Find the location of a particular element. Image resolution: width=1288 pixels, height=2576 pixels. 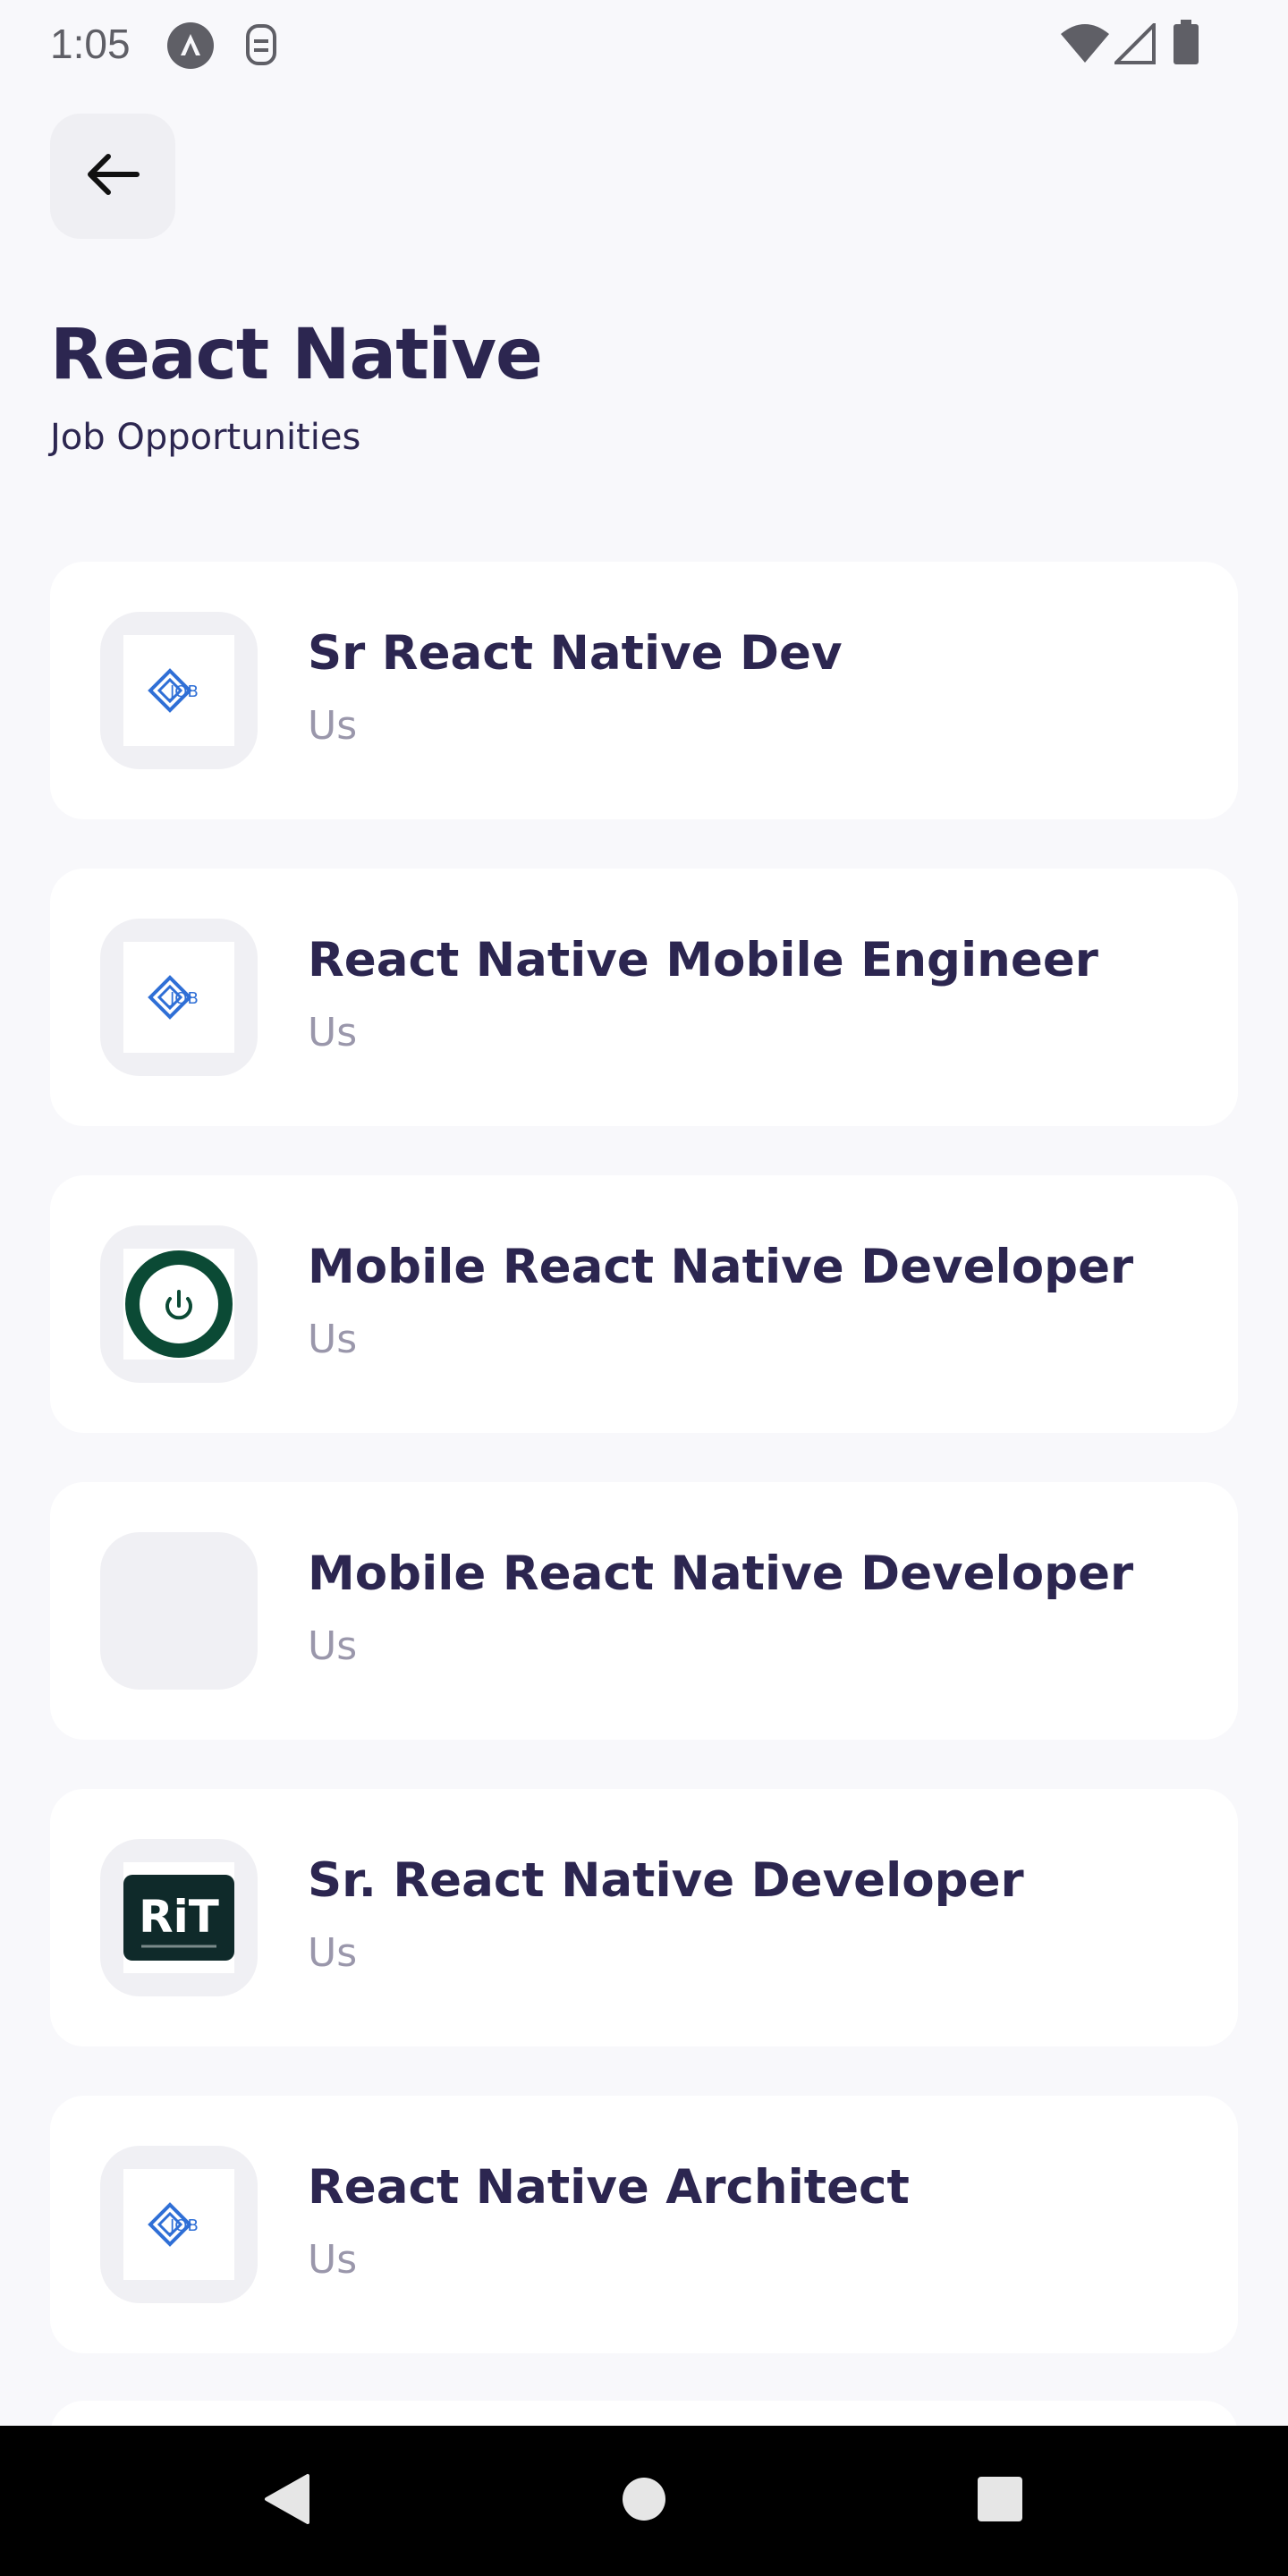

job-title: Sr React Native Dev is located at coordinates (575, 653).